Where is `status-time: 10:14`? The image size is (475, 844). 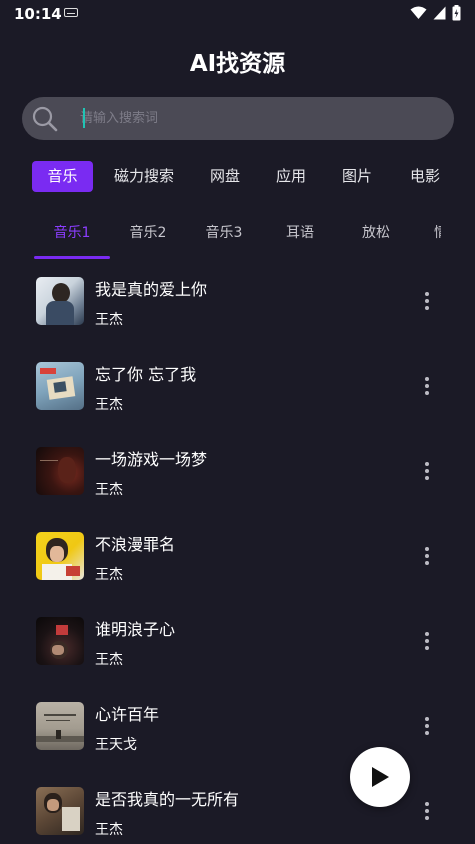
status-time: 10:14 is located at coordinates (38, 14).